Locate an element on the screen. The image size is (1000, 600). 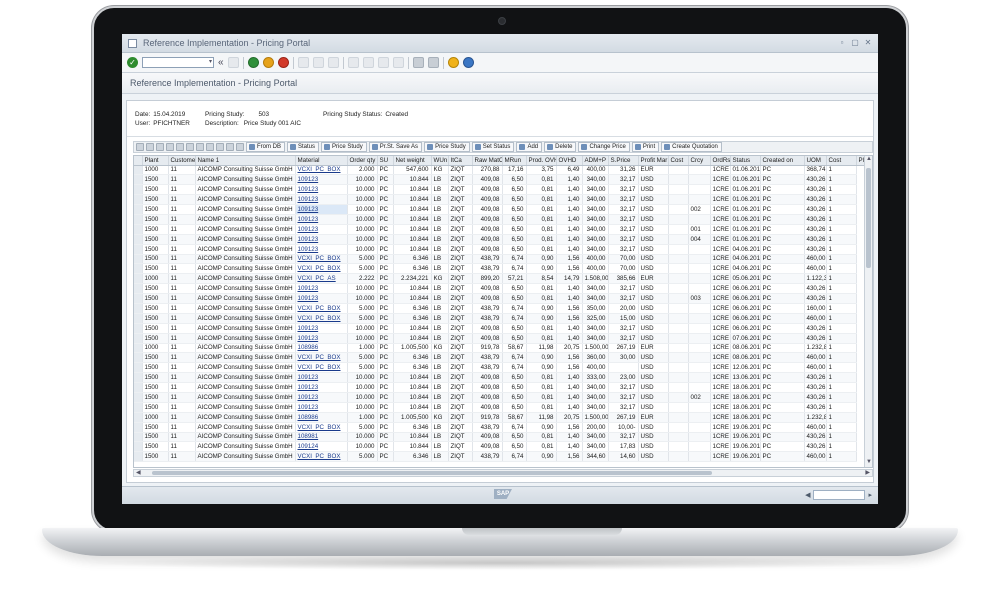
settings-icon is located at coordinates (468, 62).